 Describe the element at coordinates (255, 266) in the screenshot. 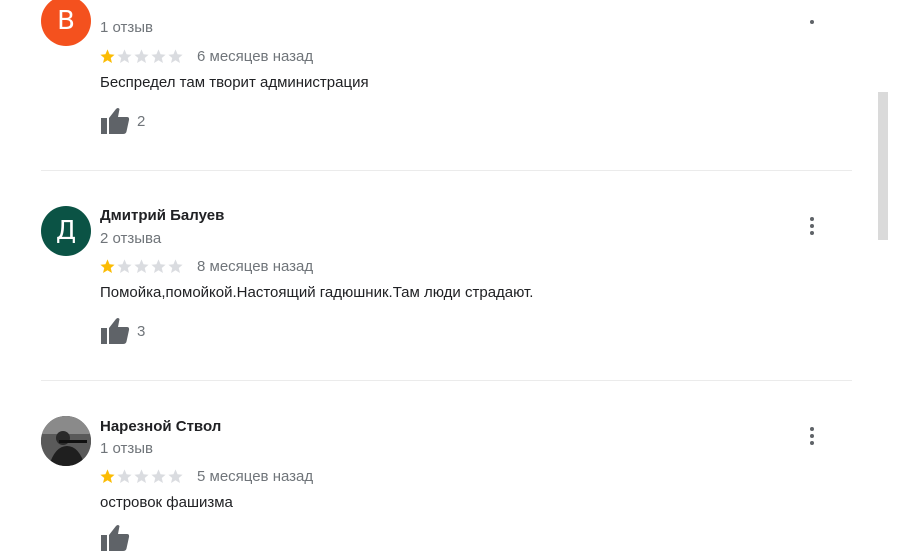

I see `review-date: 8 месяцев назад` at that location.